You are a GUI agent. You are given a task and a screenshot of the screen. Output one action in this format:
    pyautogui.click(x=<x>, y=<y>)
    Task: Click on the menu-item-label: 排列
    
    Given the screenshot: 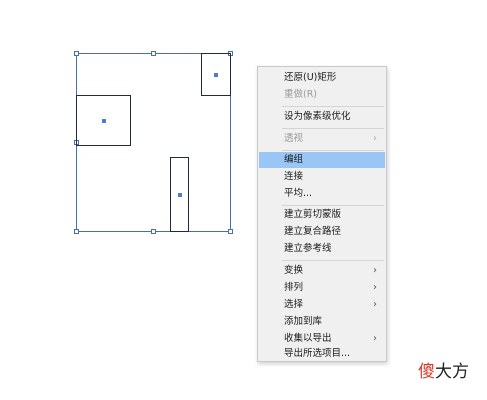 What is the action you would take?
    pyautogui.click(x=294, y=287)
    